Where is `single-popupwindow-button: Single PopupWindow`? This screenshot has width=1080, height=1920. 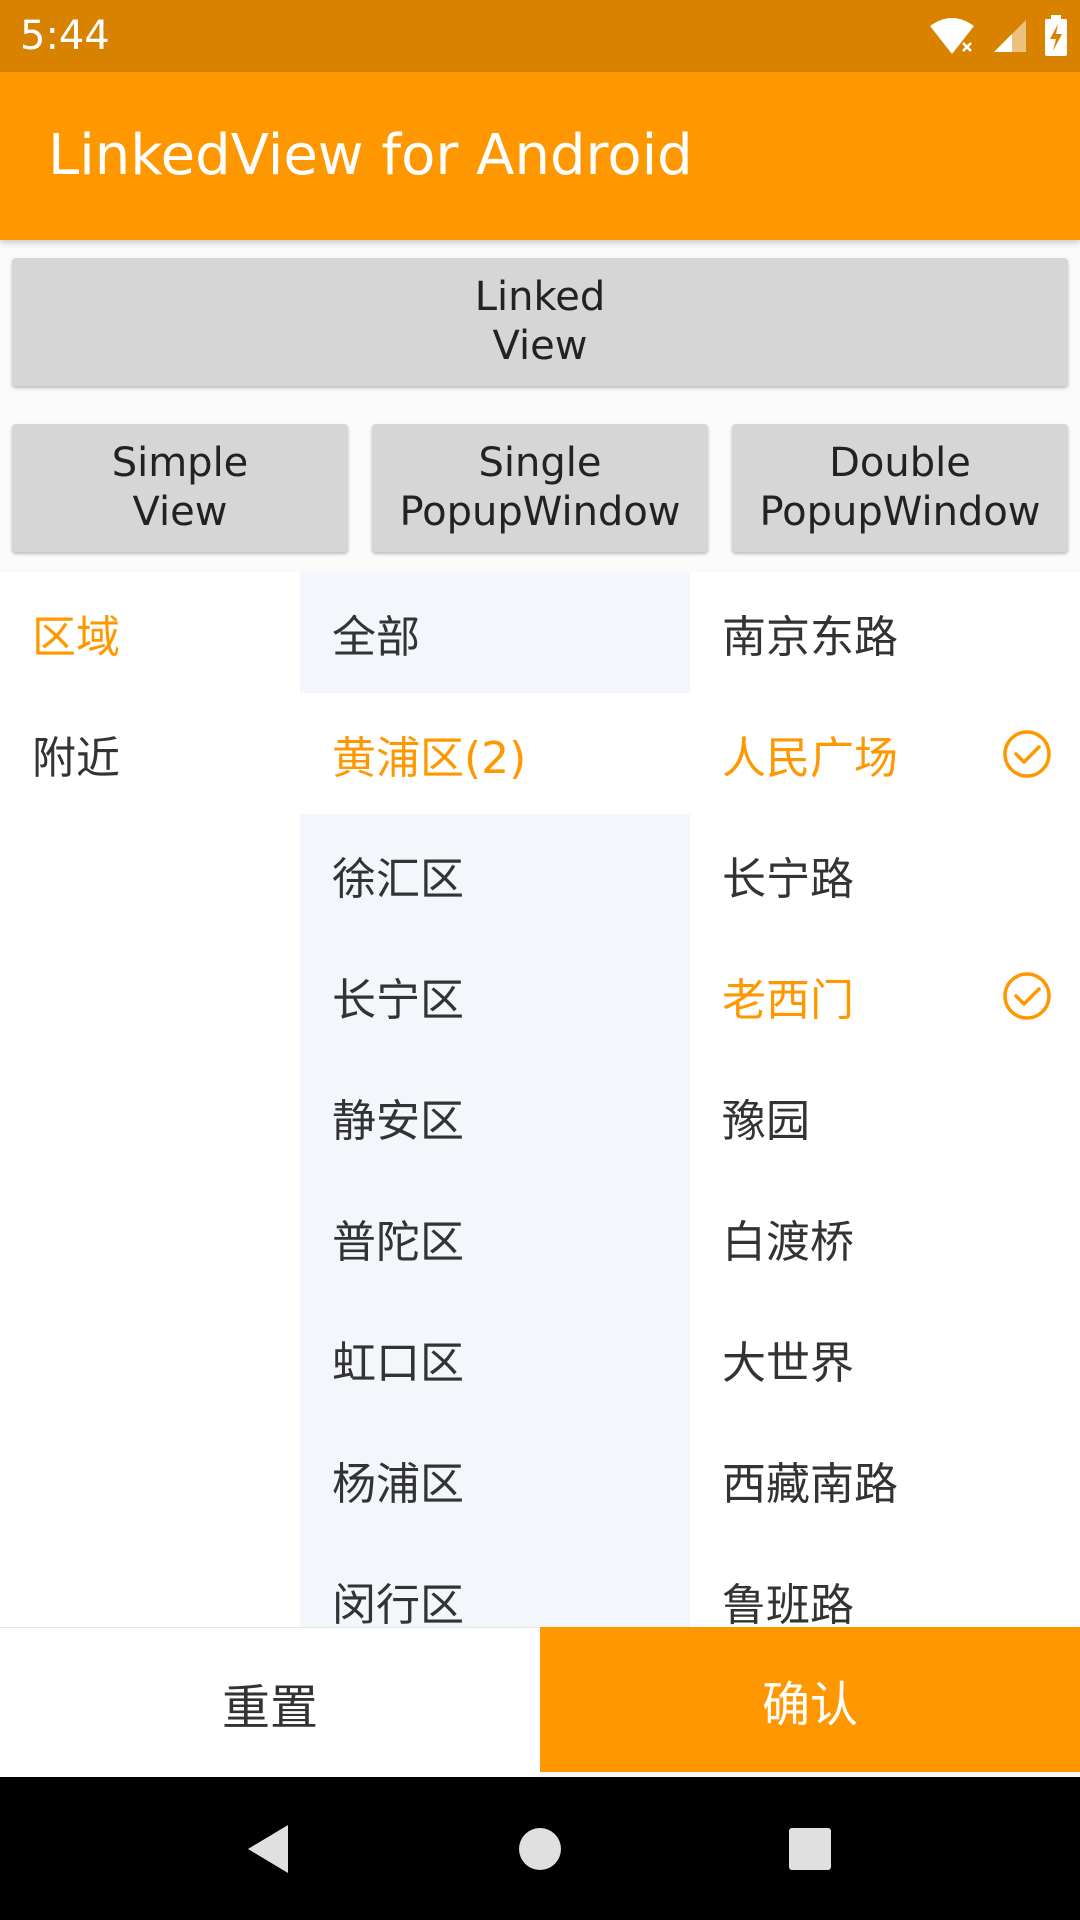 single-popupwindow-button: Single PopupWindow is located at coordinates (540, 488).